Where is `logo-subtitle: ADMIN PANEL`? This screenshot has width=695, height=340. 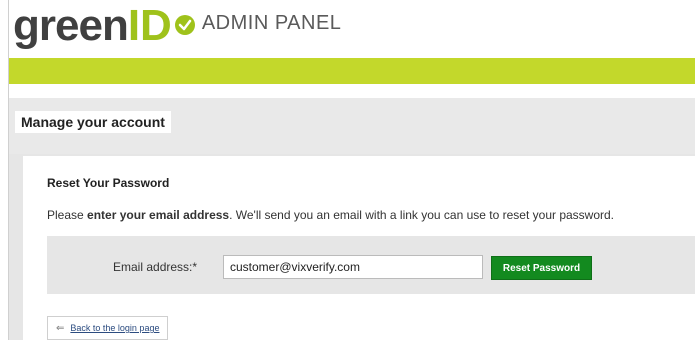 logo-subtitle: ADMIN PANEL is located at coordinates (271, 23).